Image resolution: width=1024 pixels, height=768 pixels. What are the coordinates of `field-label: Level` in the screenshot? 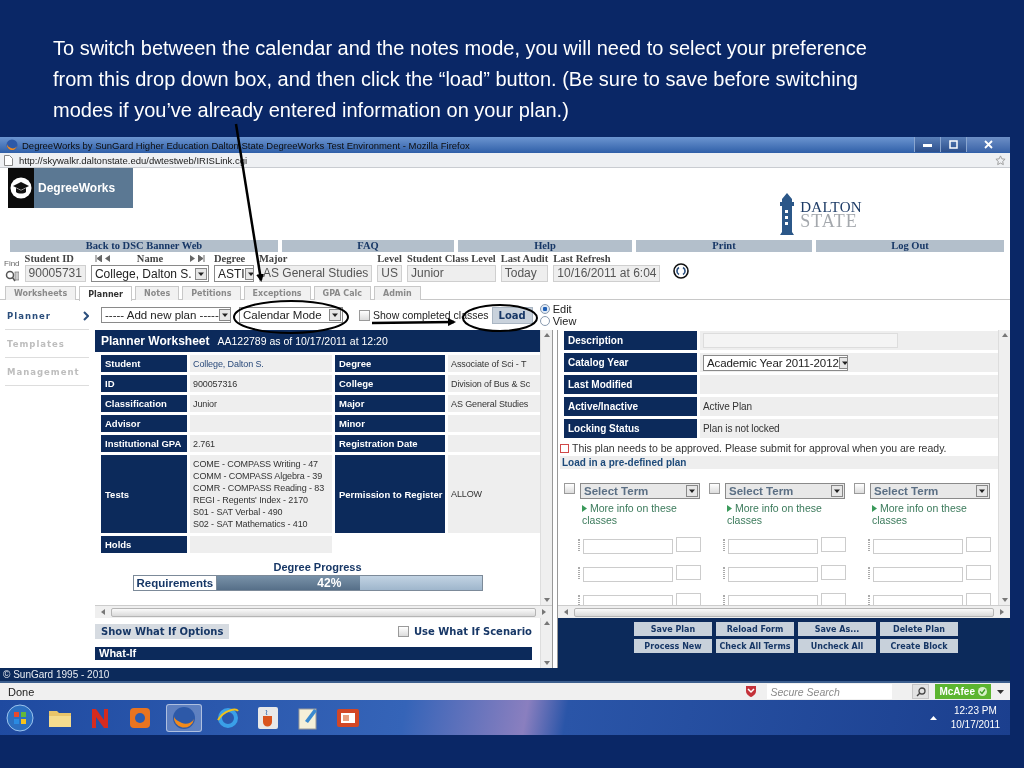 It's located at (389, 258).